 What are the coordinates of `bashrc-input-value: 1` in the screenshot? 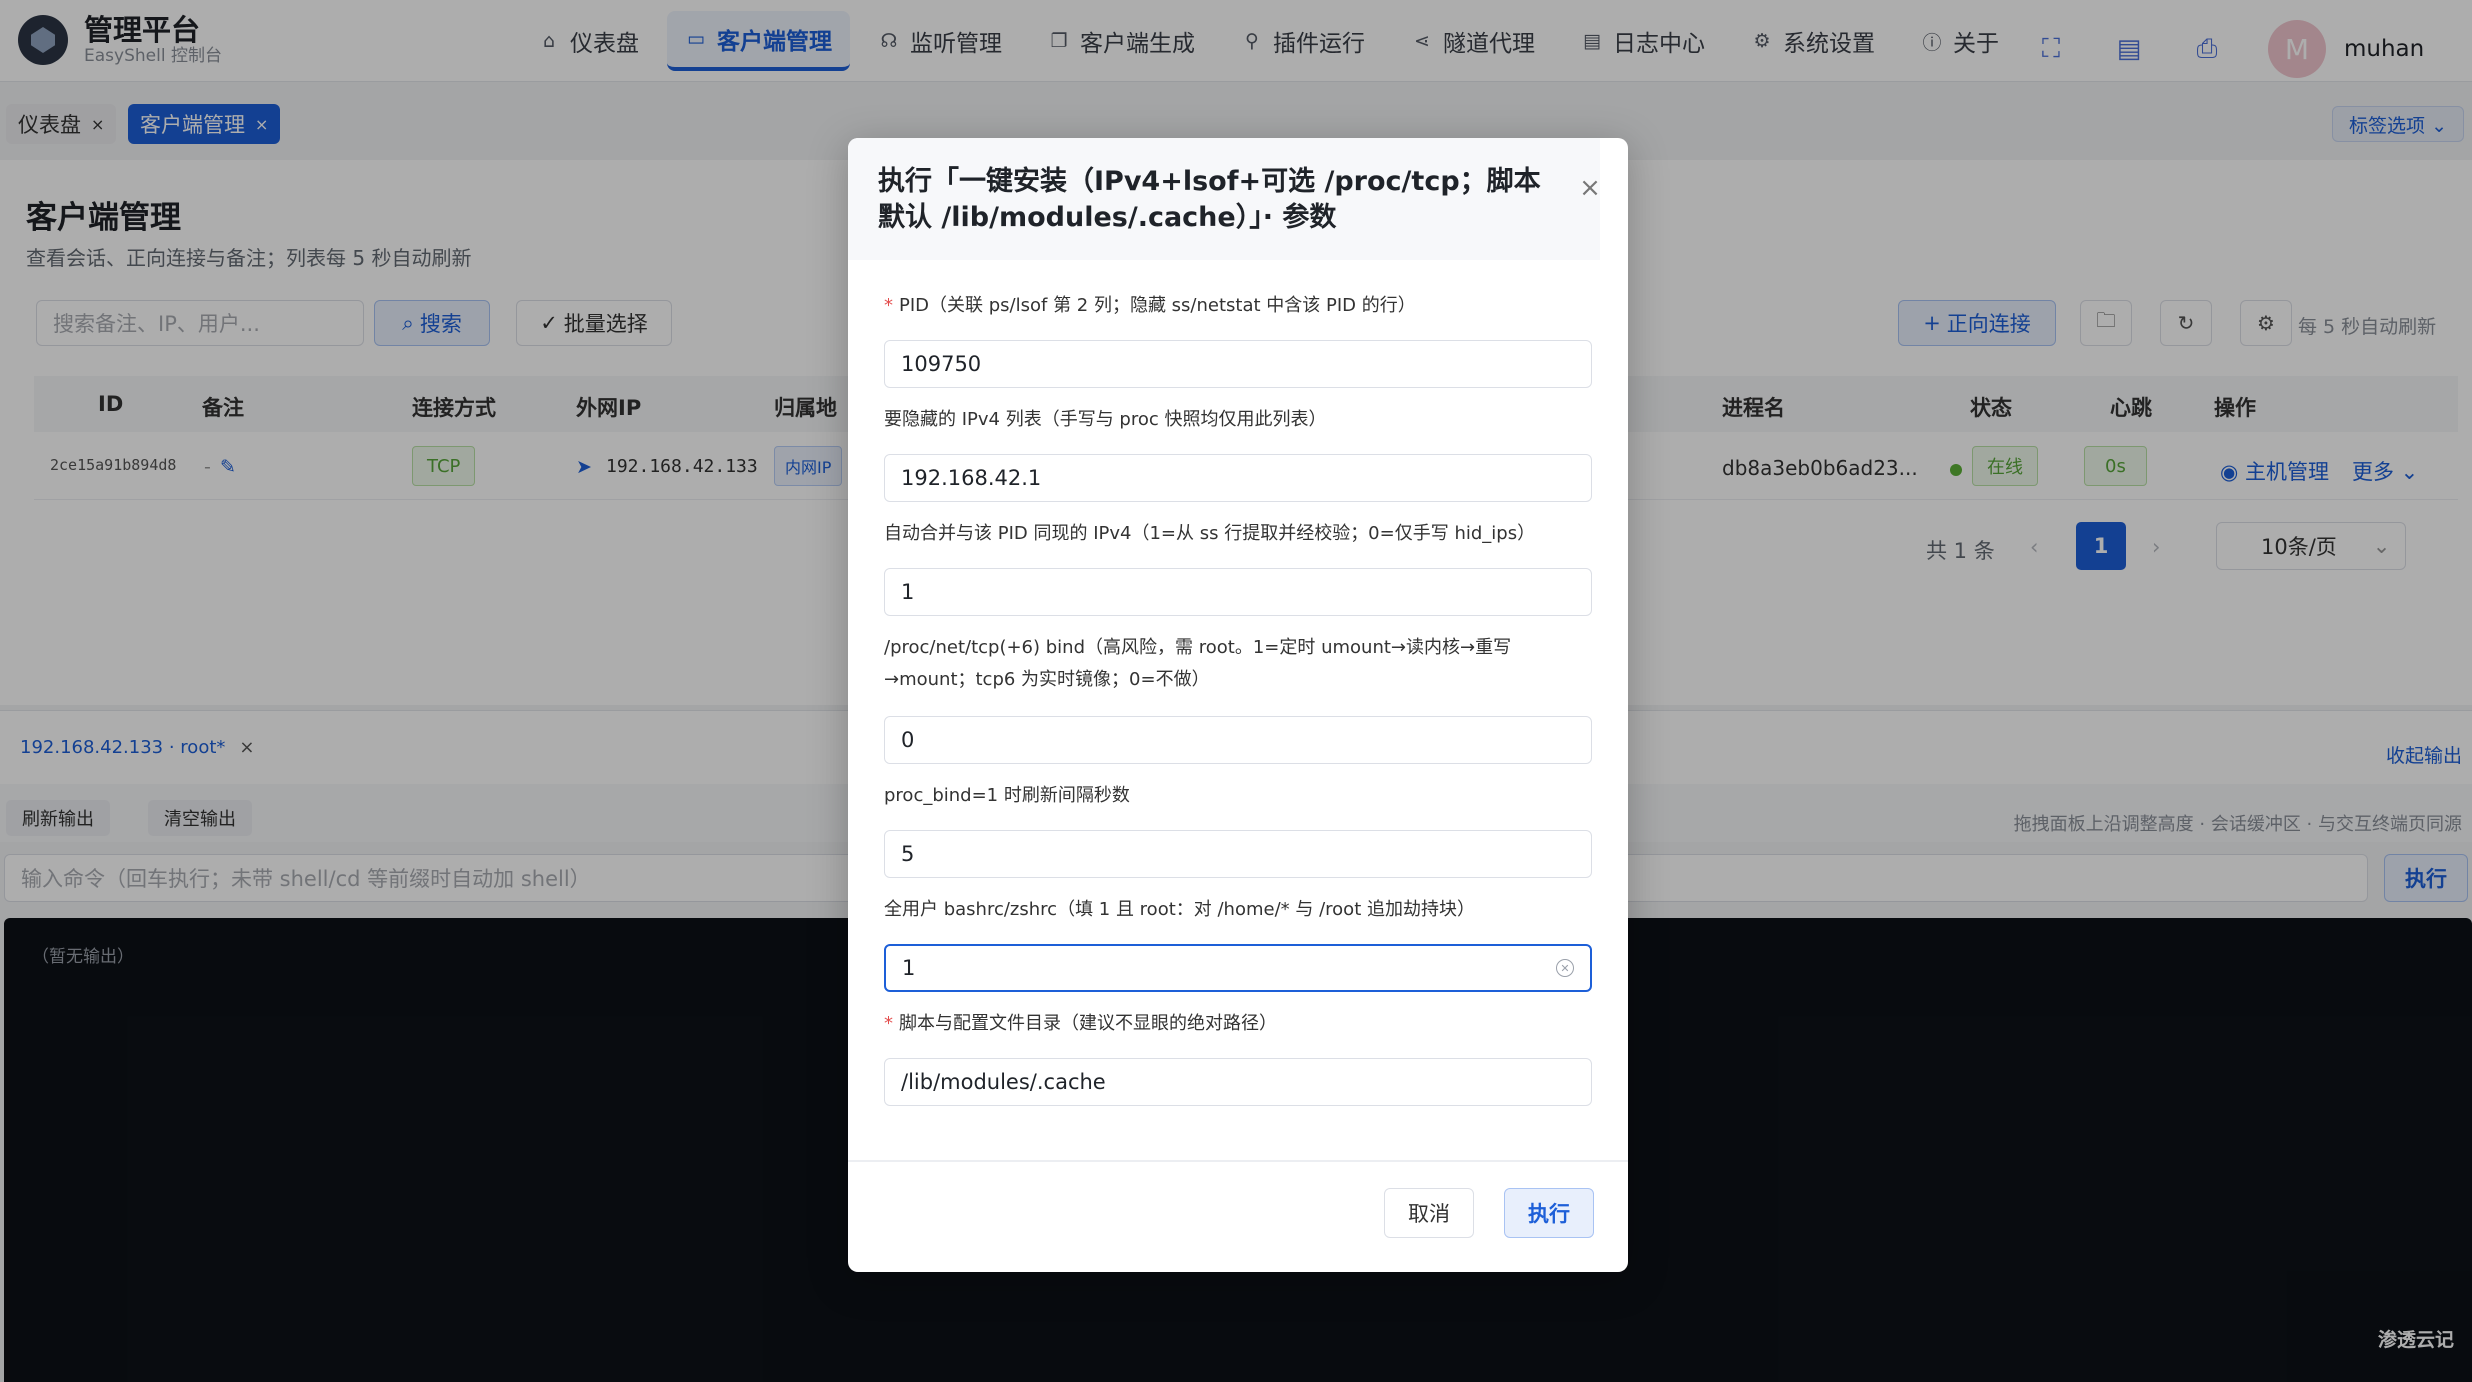 It's located at (909, 968).